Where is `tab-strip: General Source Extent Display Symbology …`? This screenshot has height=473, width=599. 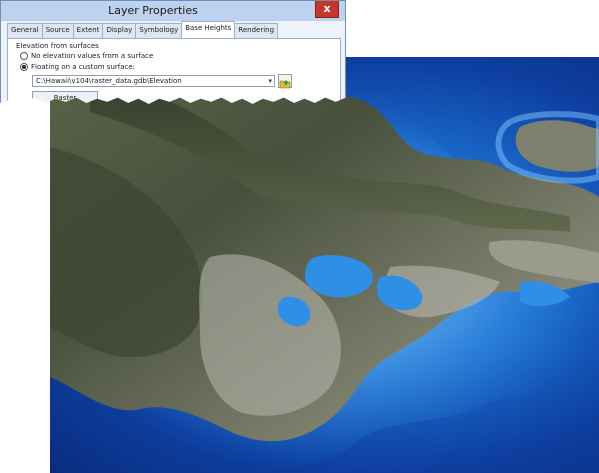
tab-strip: General Source Extent Display Symbology … is located at coordinates (143, 29).